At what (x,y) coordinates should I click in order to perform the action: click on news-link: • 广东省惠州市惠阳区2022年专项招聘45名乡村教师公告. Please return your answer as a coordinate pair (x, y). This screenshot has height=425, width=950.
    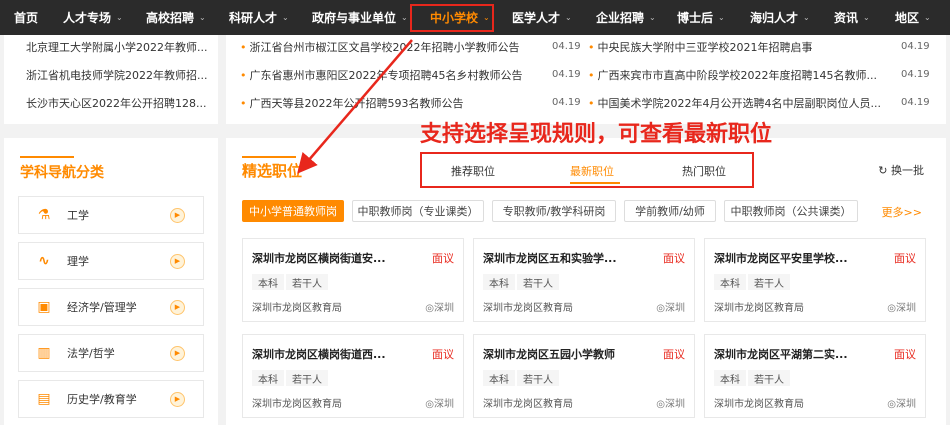
    Looking at the image, I should click on (393, 75).